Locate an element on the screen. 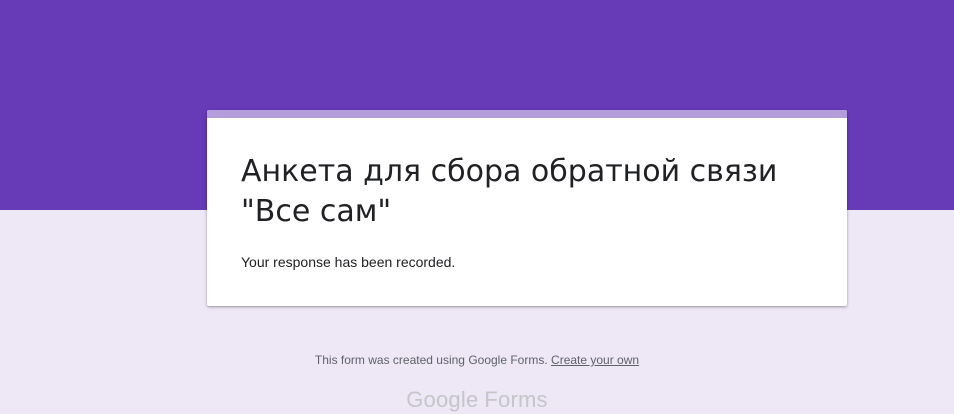  logo-word-forms: Forms is located at coordinates (516, 399).